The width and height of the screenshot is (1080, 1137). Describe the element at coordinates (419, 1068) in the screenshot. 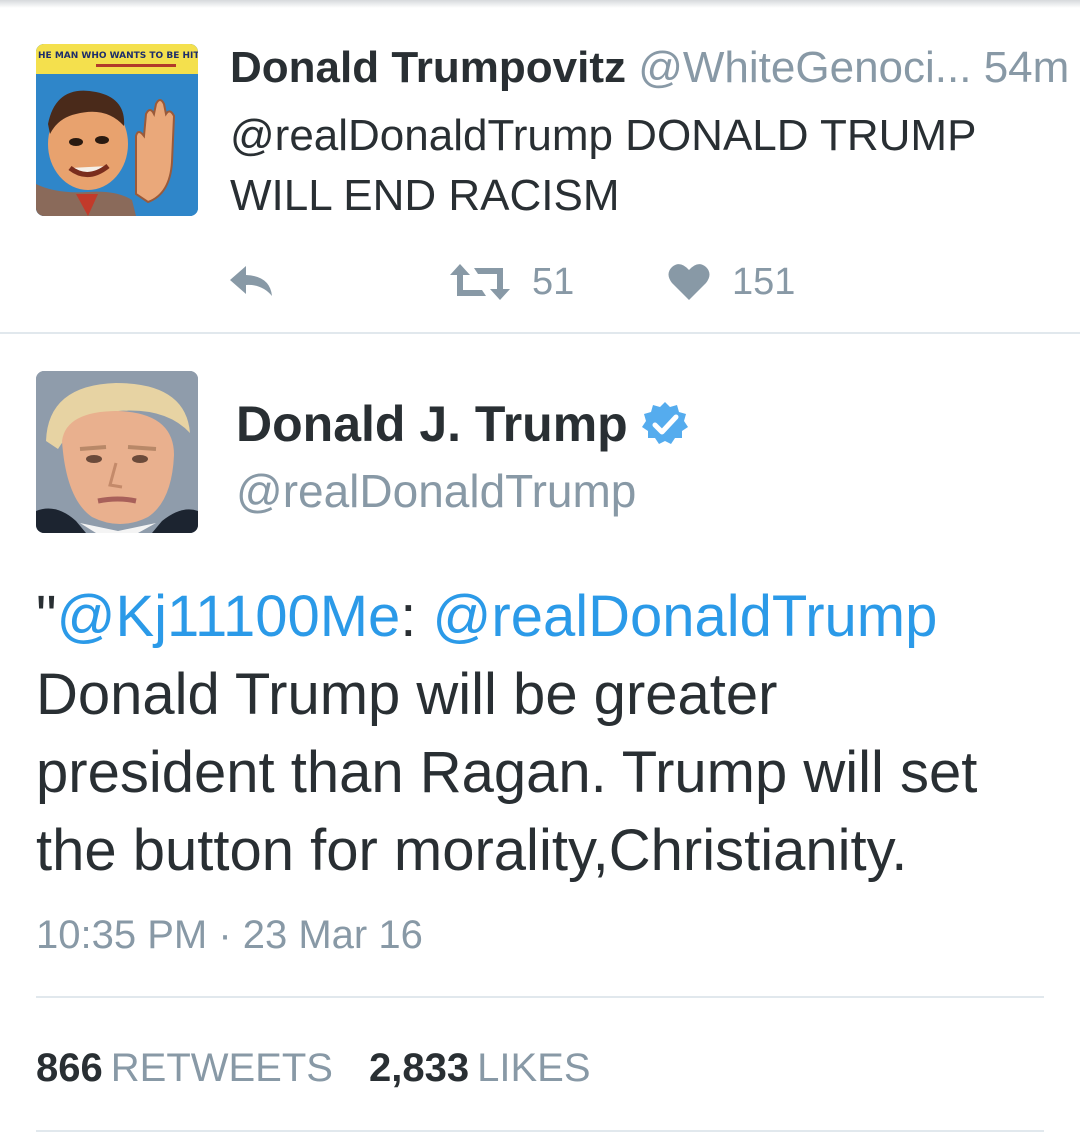

I see `likes-count: 2,833` at that location.